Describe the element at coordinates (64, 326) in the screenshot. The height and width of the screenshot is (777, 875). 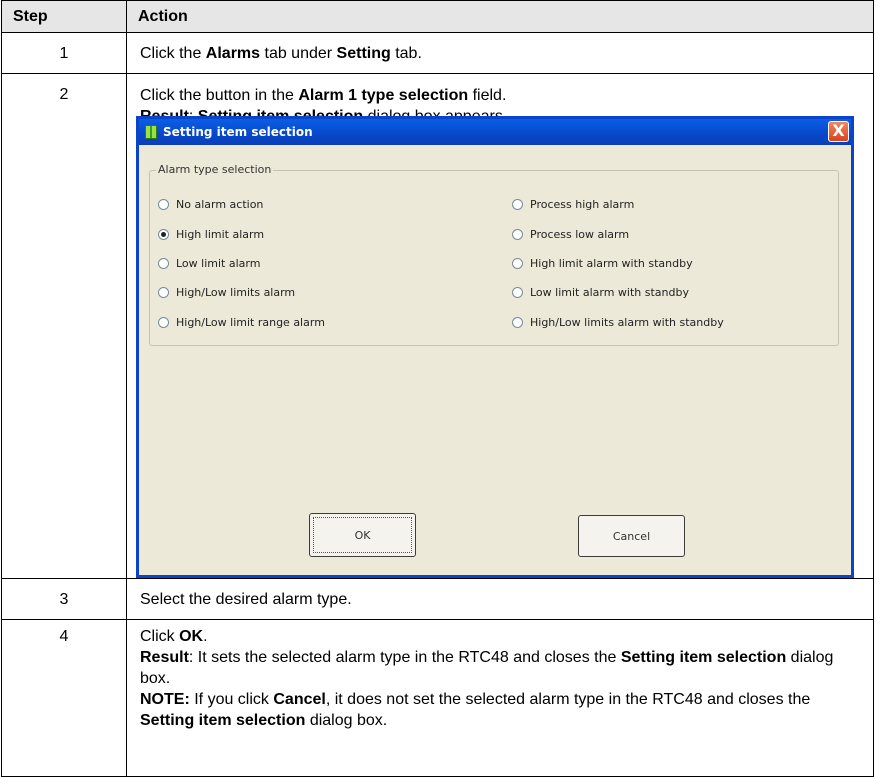
I see `step-number: 2` at that location.